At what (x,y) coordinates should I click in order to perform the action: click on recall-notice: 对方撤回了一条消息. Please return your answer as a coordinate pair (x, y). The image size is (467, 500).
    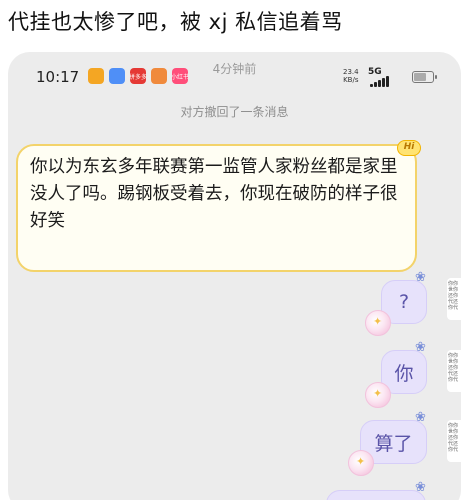
    Looking at the image, I should click on (234, 112).